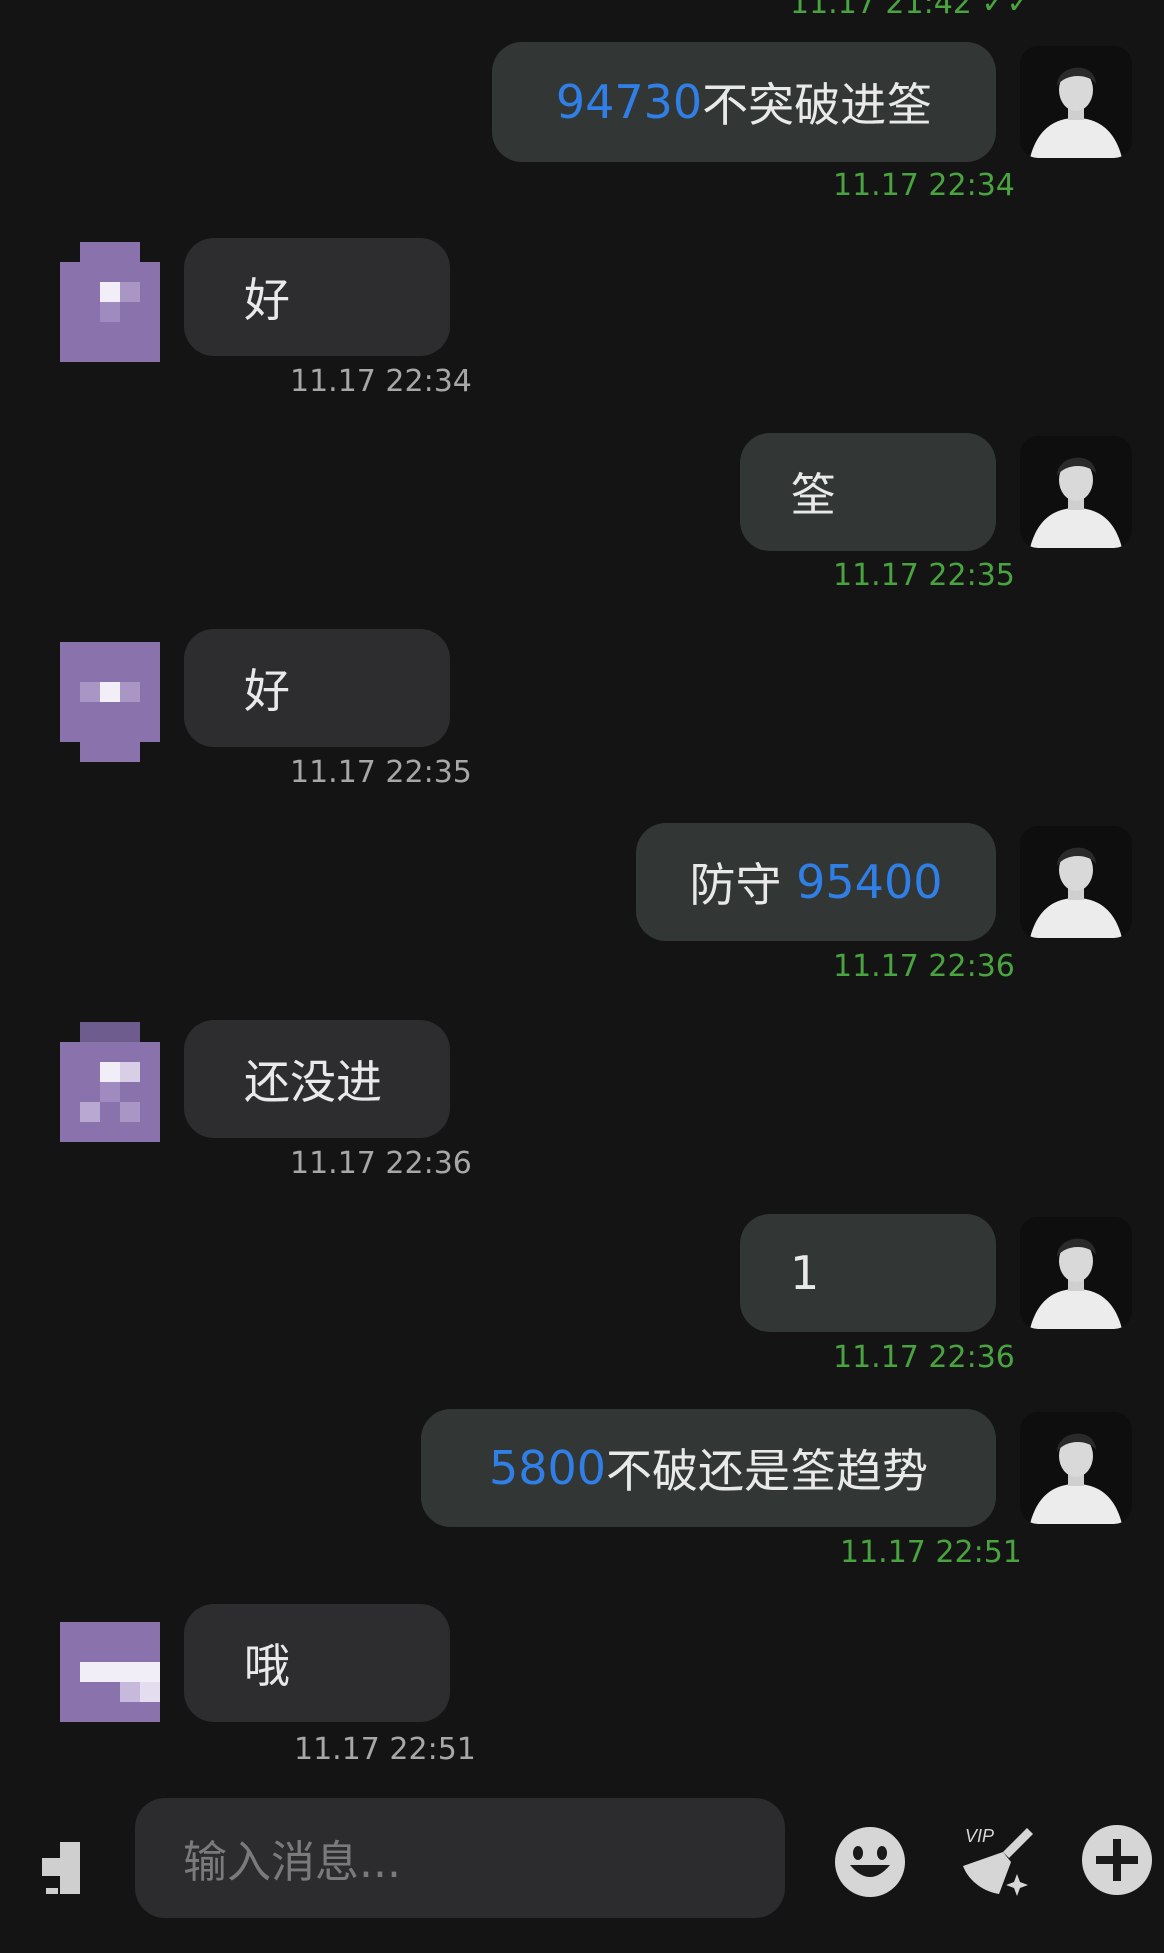  What do you see at coordinates (869, 882) in the screenshot?
I see `highlighted-number: 95400` at bounding box center [869, 882].